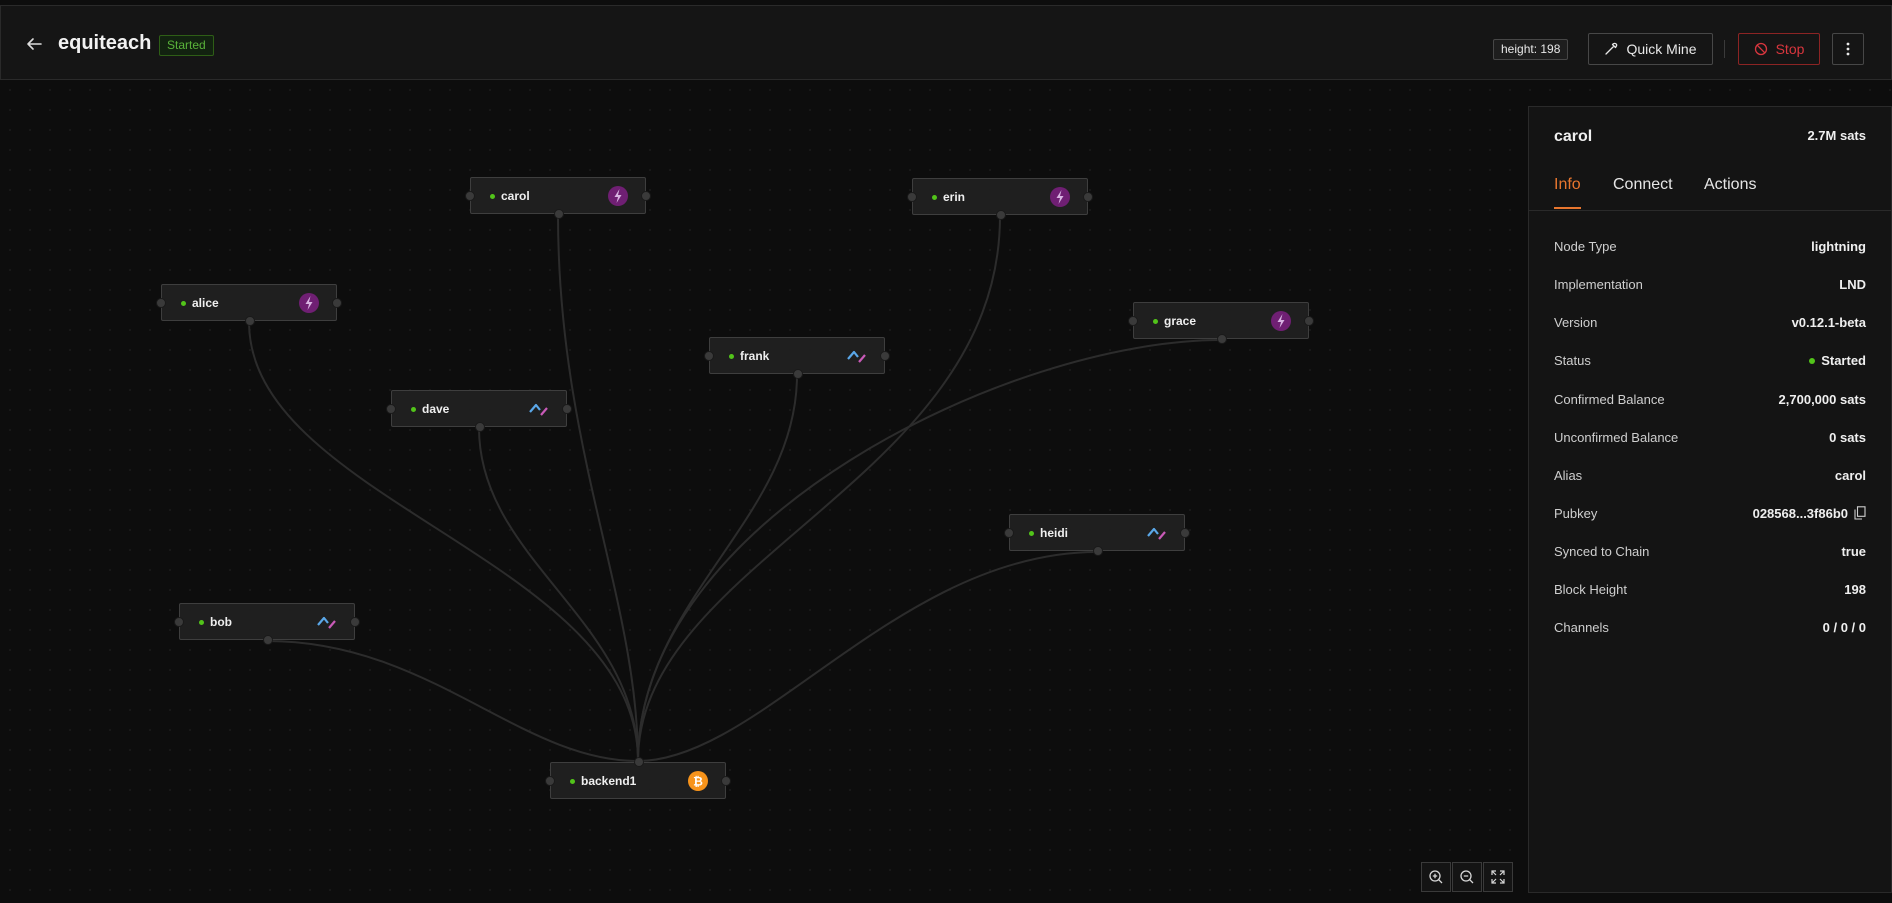  I want to click on more-vertical-icon, so click(1848, 49).